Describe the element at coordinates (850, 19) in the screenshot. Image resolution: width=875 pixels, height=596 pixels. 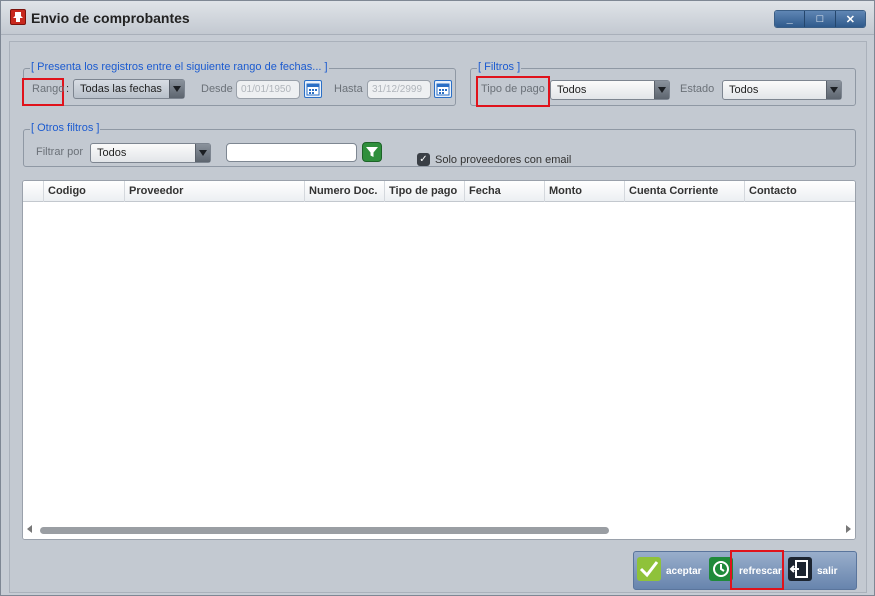
I see `close-button: ✕` at that location.